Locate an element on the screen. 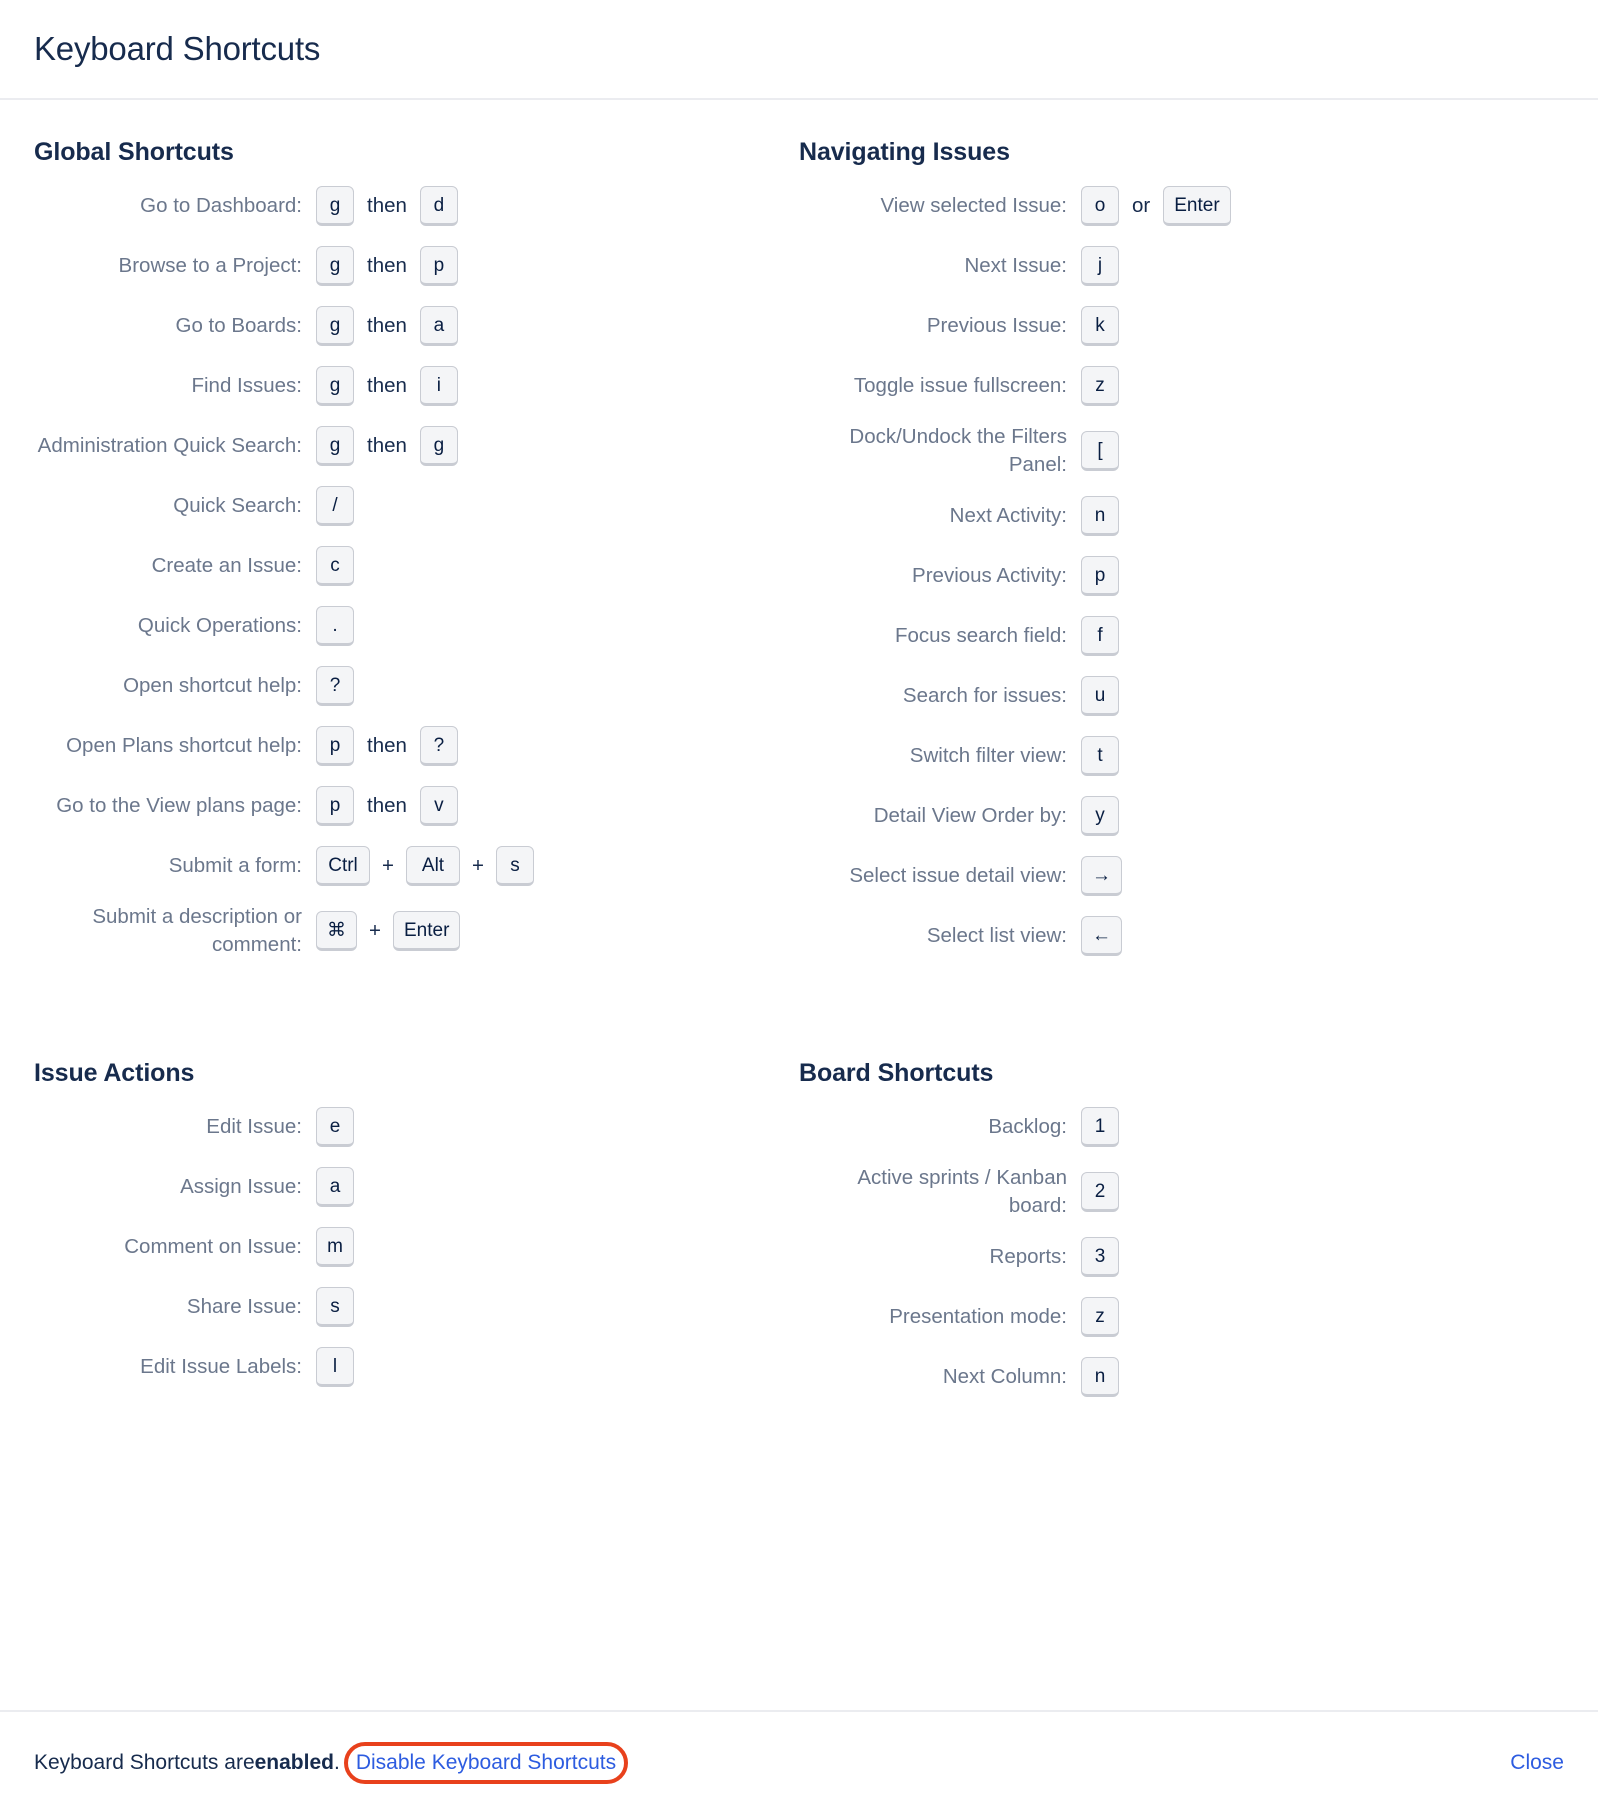 This screenshot has height=1814, width=1598. key-cap: a is located at coordinates (438, 326).